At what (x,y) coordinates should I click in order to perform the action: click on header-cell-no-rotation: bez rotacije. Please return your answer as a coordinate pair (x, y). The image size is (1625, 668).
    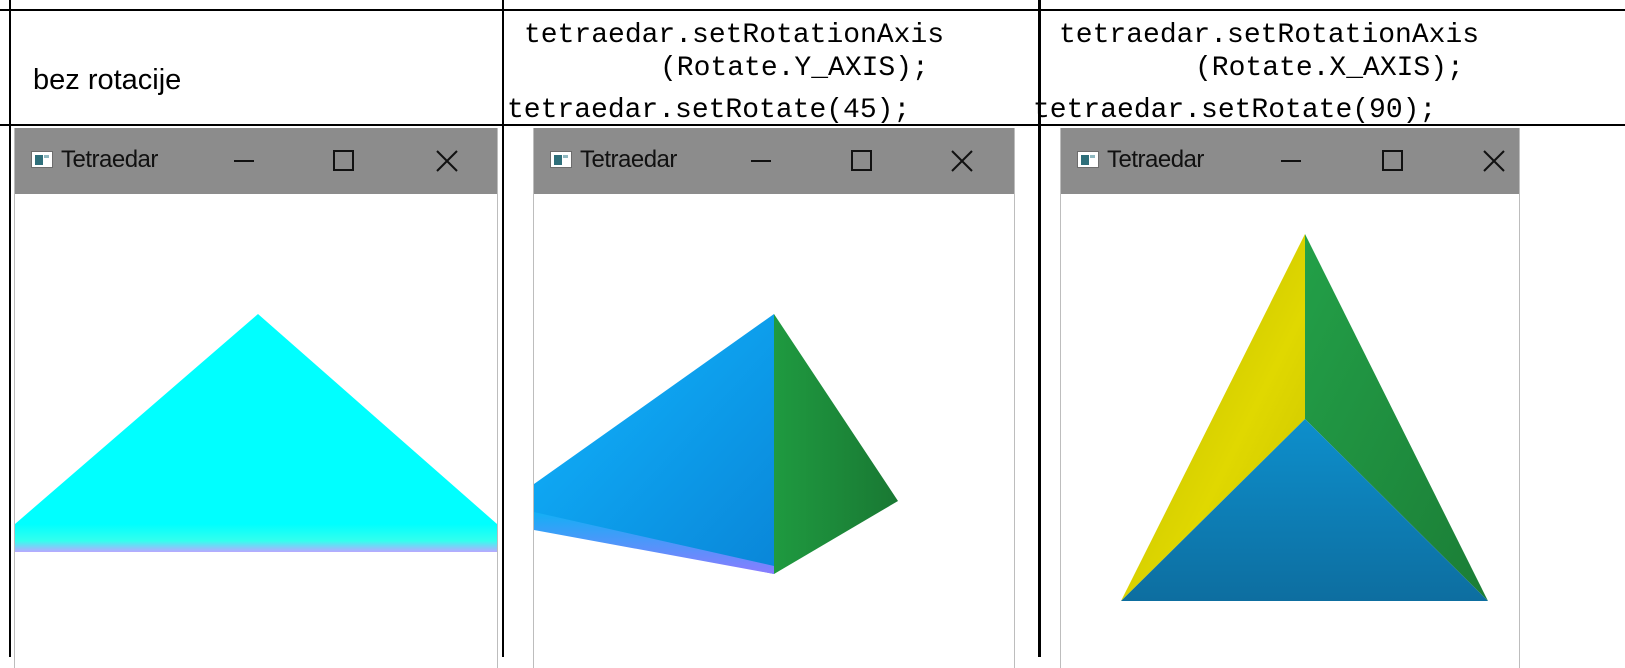
    Looking at the image, I should click on (256, 68).